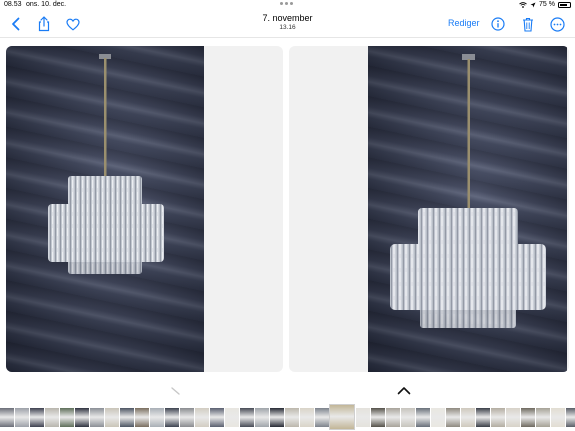  Describe the element at coordinates (528, 24) in the screenshot. I see `trash-icon` at that location.